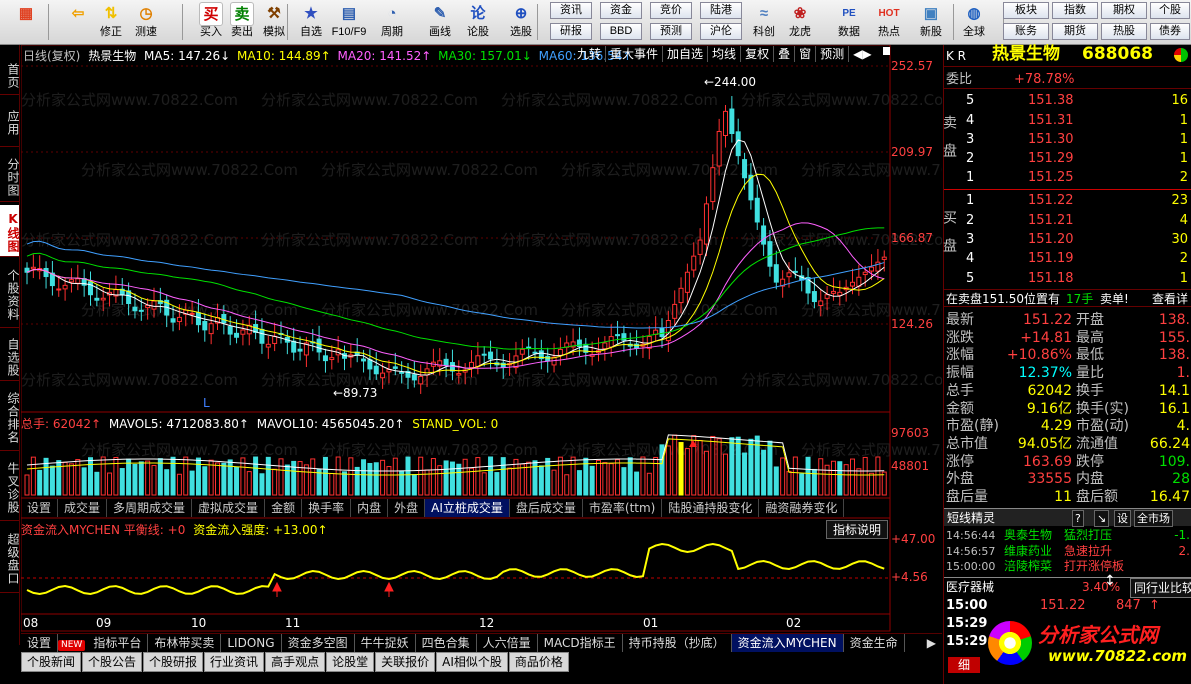  Describe the element at coordinates (833, 54) in the screenshot. I see `chart-command: 预测` at that location.